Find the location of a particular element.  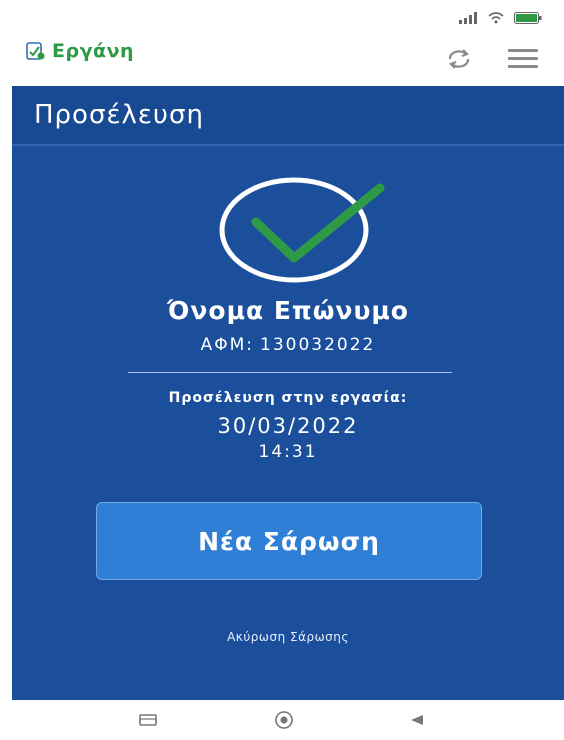

afm-value: 130032022 is located at coordinates (318, 345).